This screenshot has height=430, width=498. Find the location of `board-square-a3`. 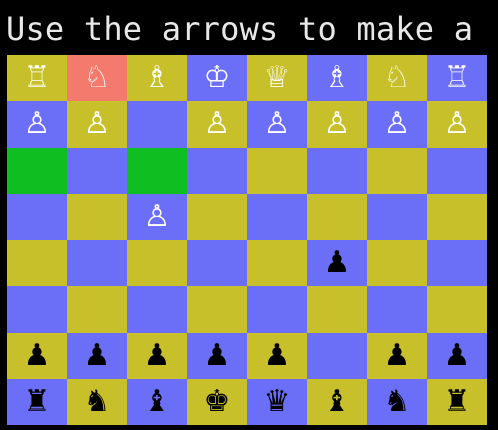

board-square-a3 is located at coordinates (37, 170).